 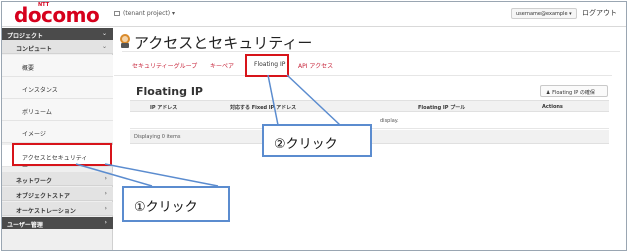 I want to click on sidebar-item-label: インスタンス, so click(x=40, y=90).